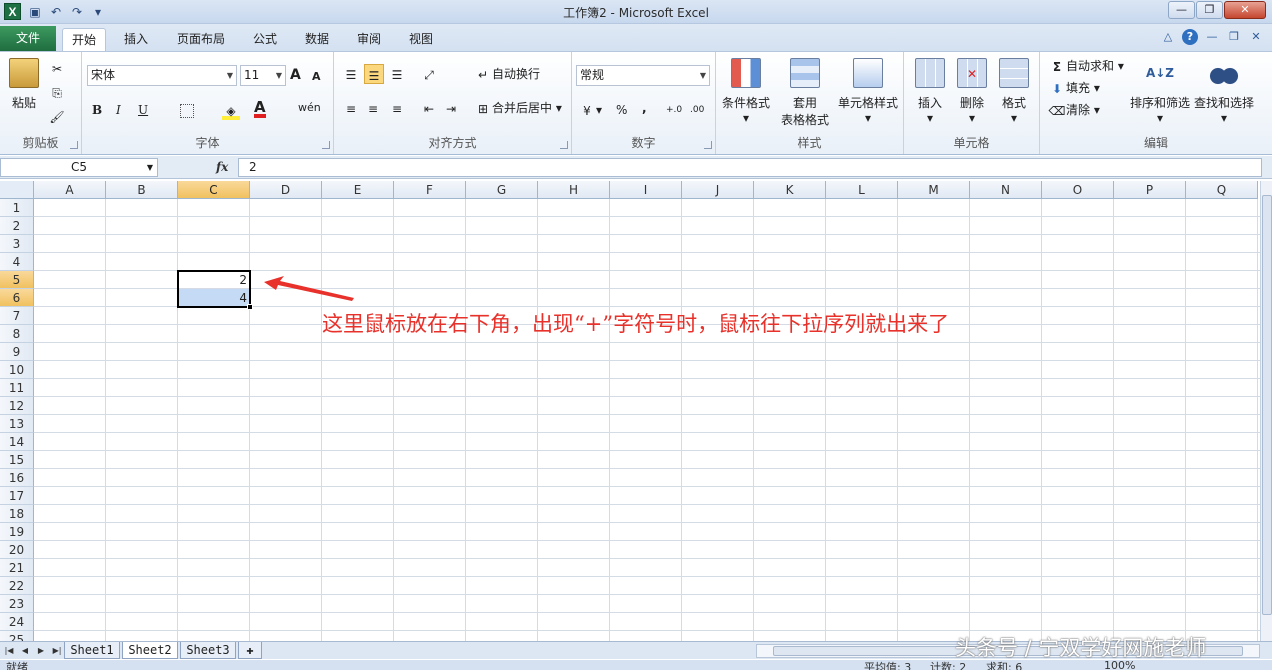  I want to click on help-icon: ?, so click(1190, 37).